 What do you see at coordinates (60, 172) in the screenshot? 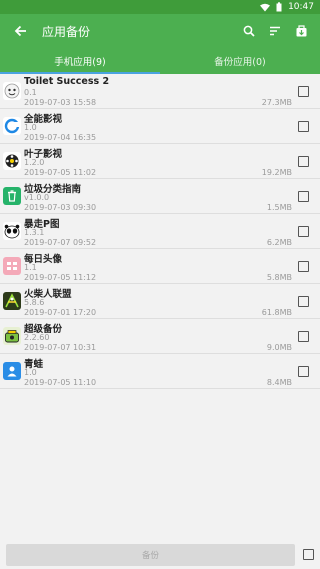
I see `app-date: 2019-07-05 11:02` at bounding box center [60, 172].